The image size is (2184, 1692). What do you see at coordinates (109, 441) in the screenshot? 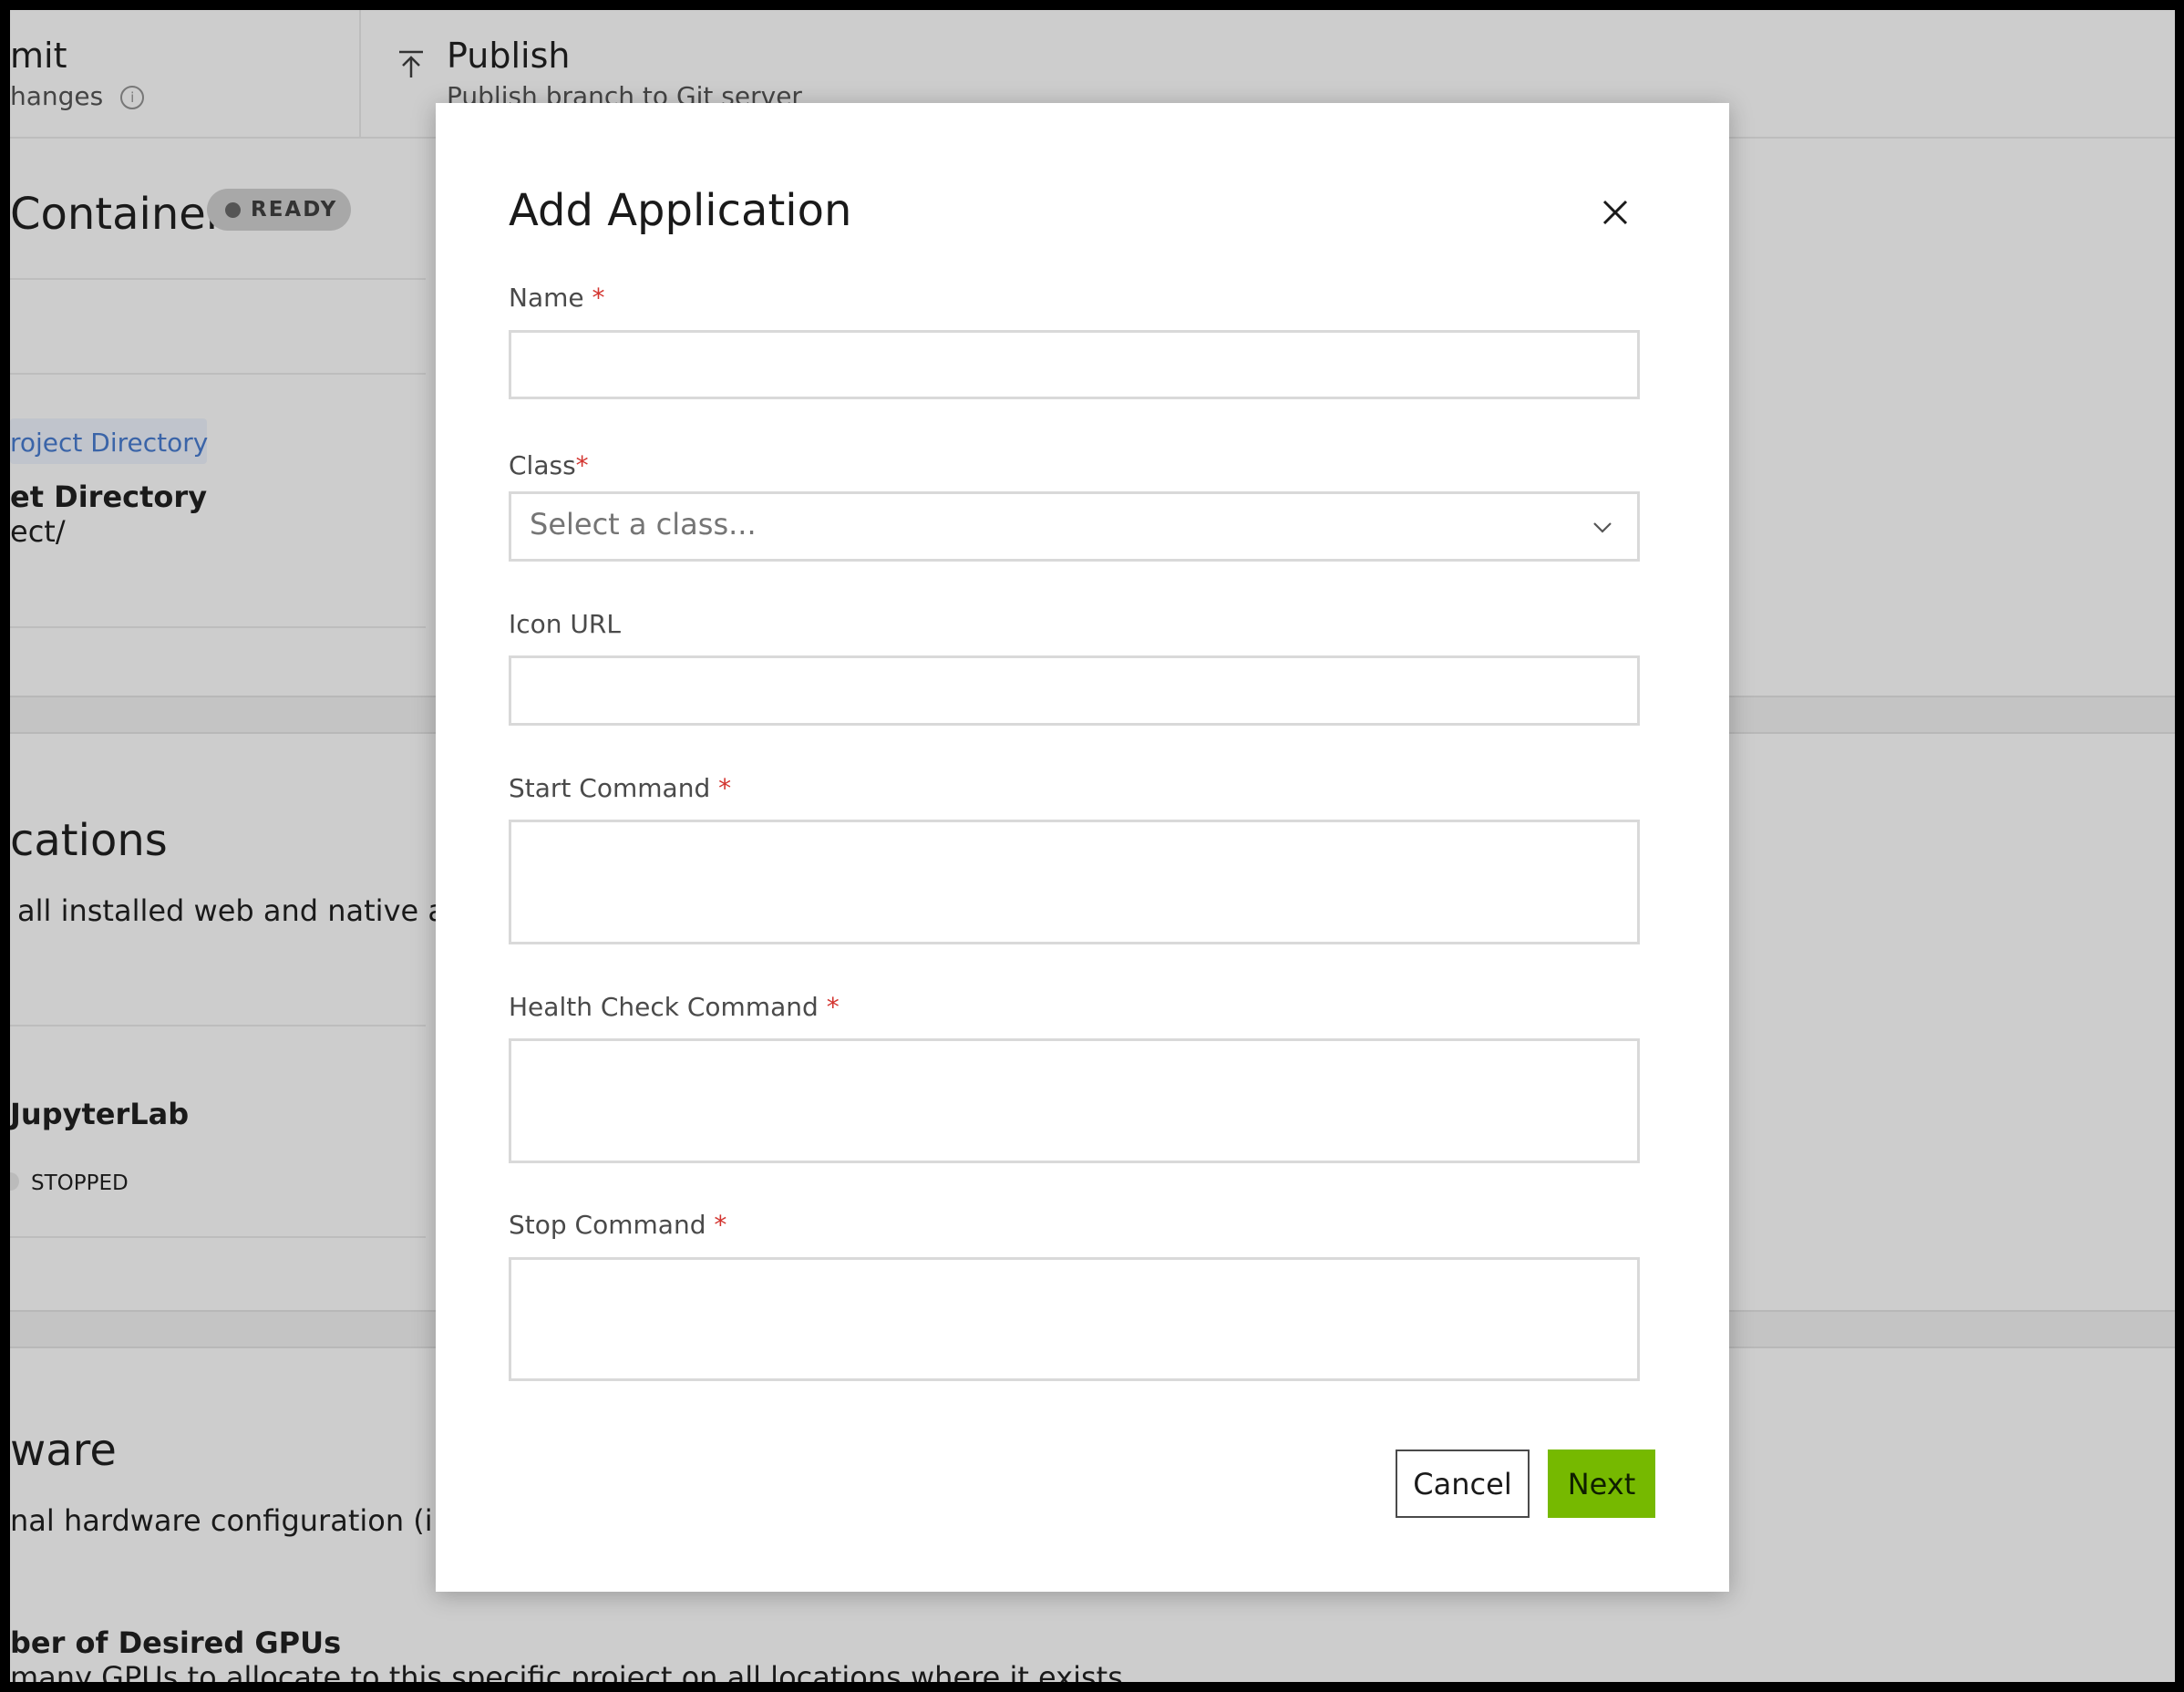
I see `project-directory-tag: roject Directory` at bounding box center [109, 441].